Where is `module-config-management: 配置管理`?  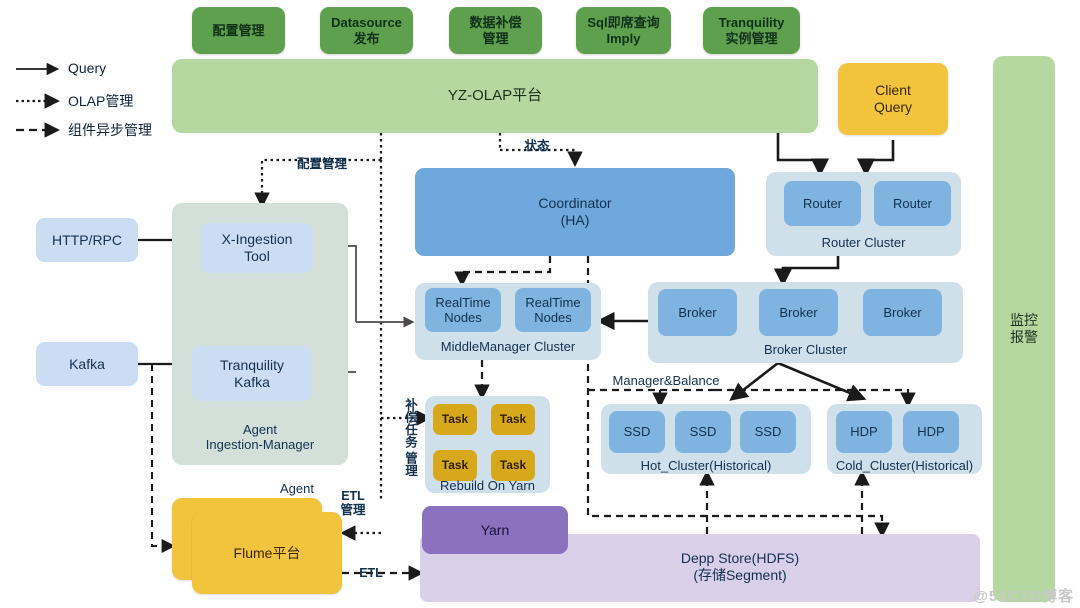
module-config-management: 配置管理 is located at coordinates (238, 30).